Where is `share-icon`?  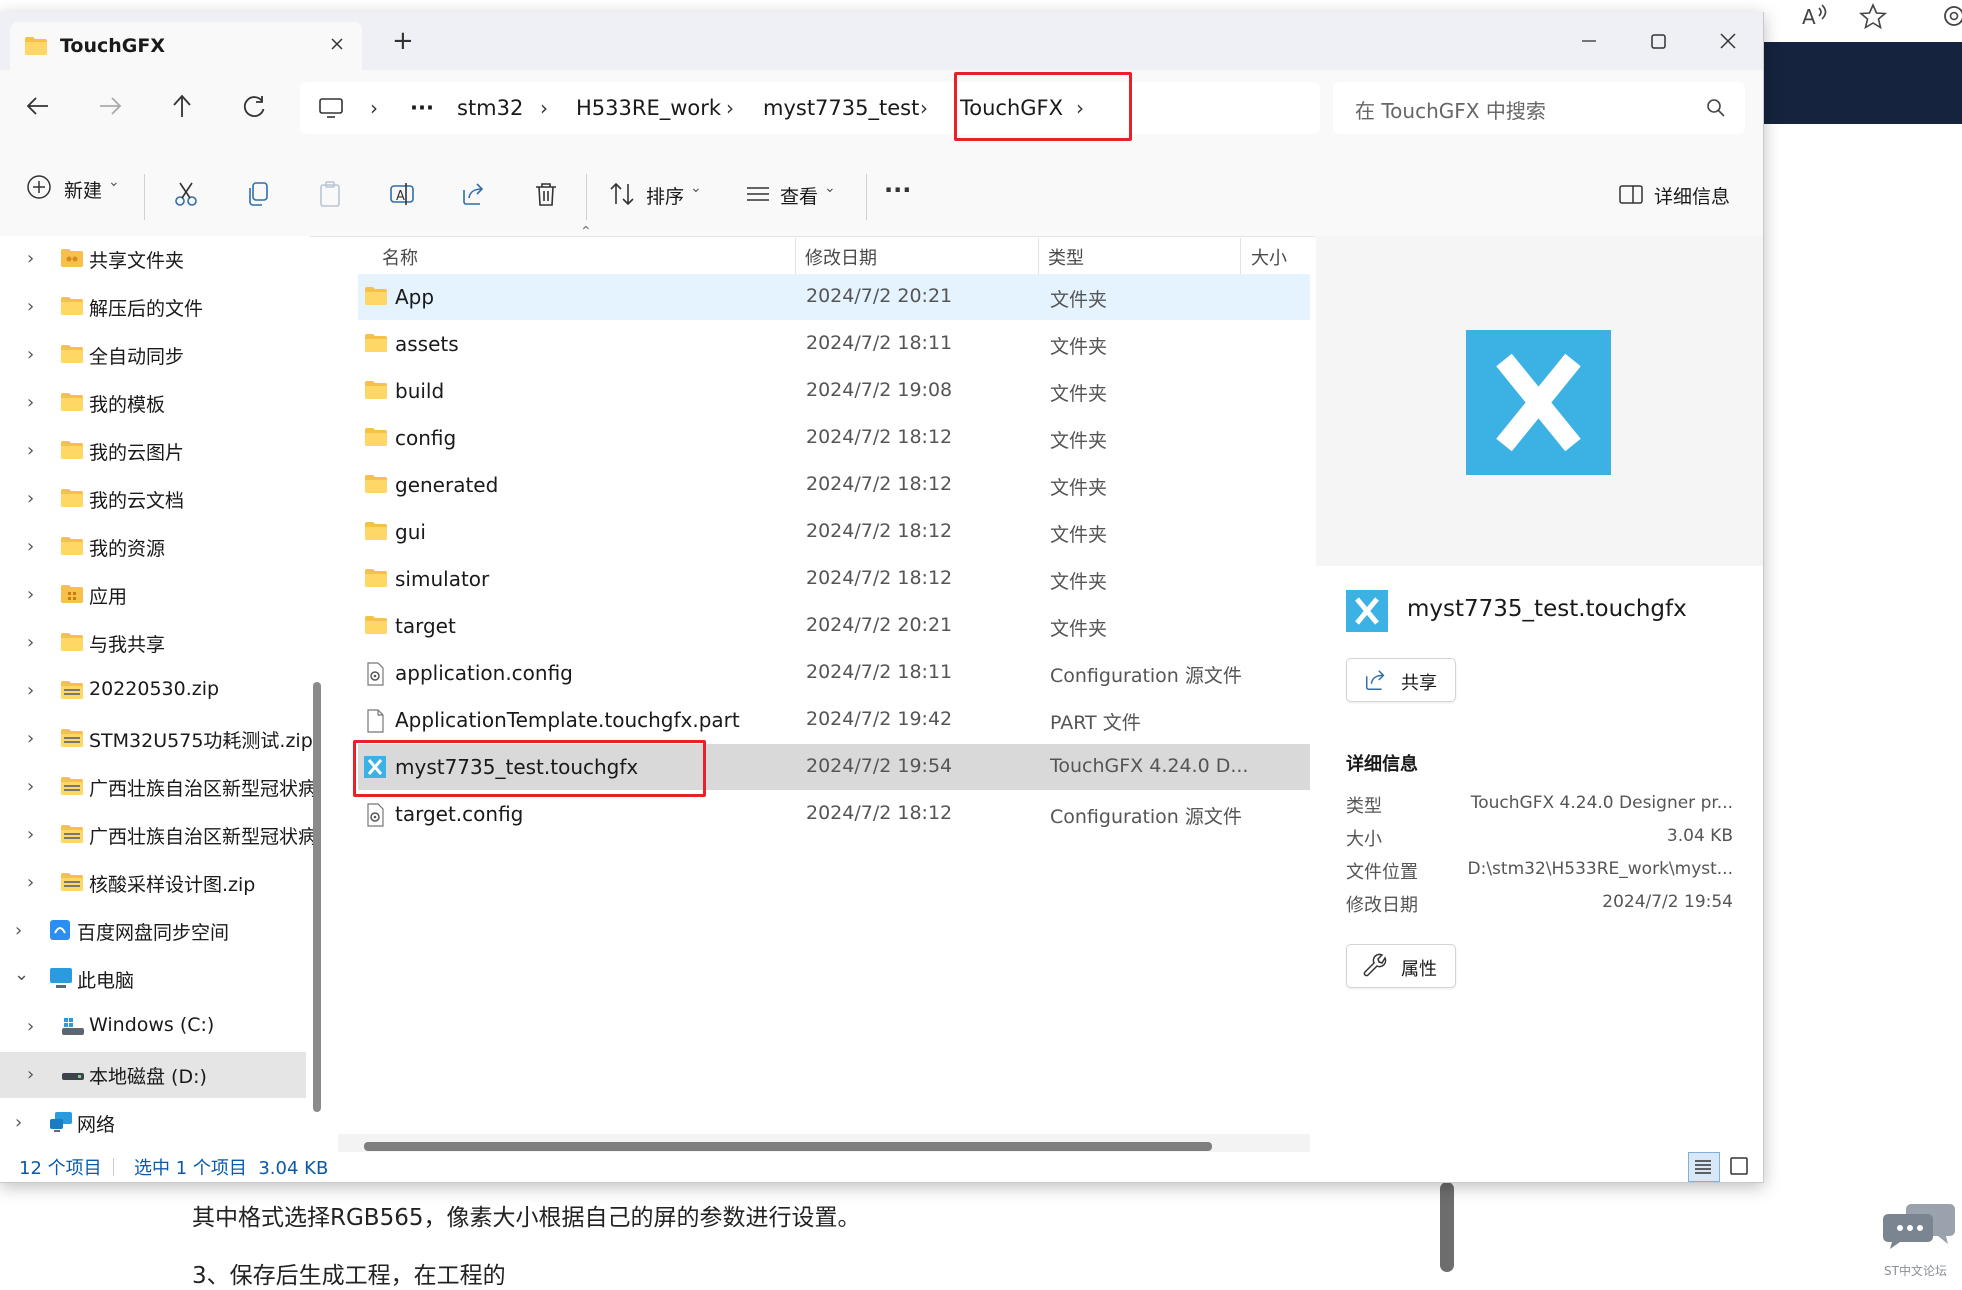 share-icon is located at coordinates (474, 194).